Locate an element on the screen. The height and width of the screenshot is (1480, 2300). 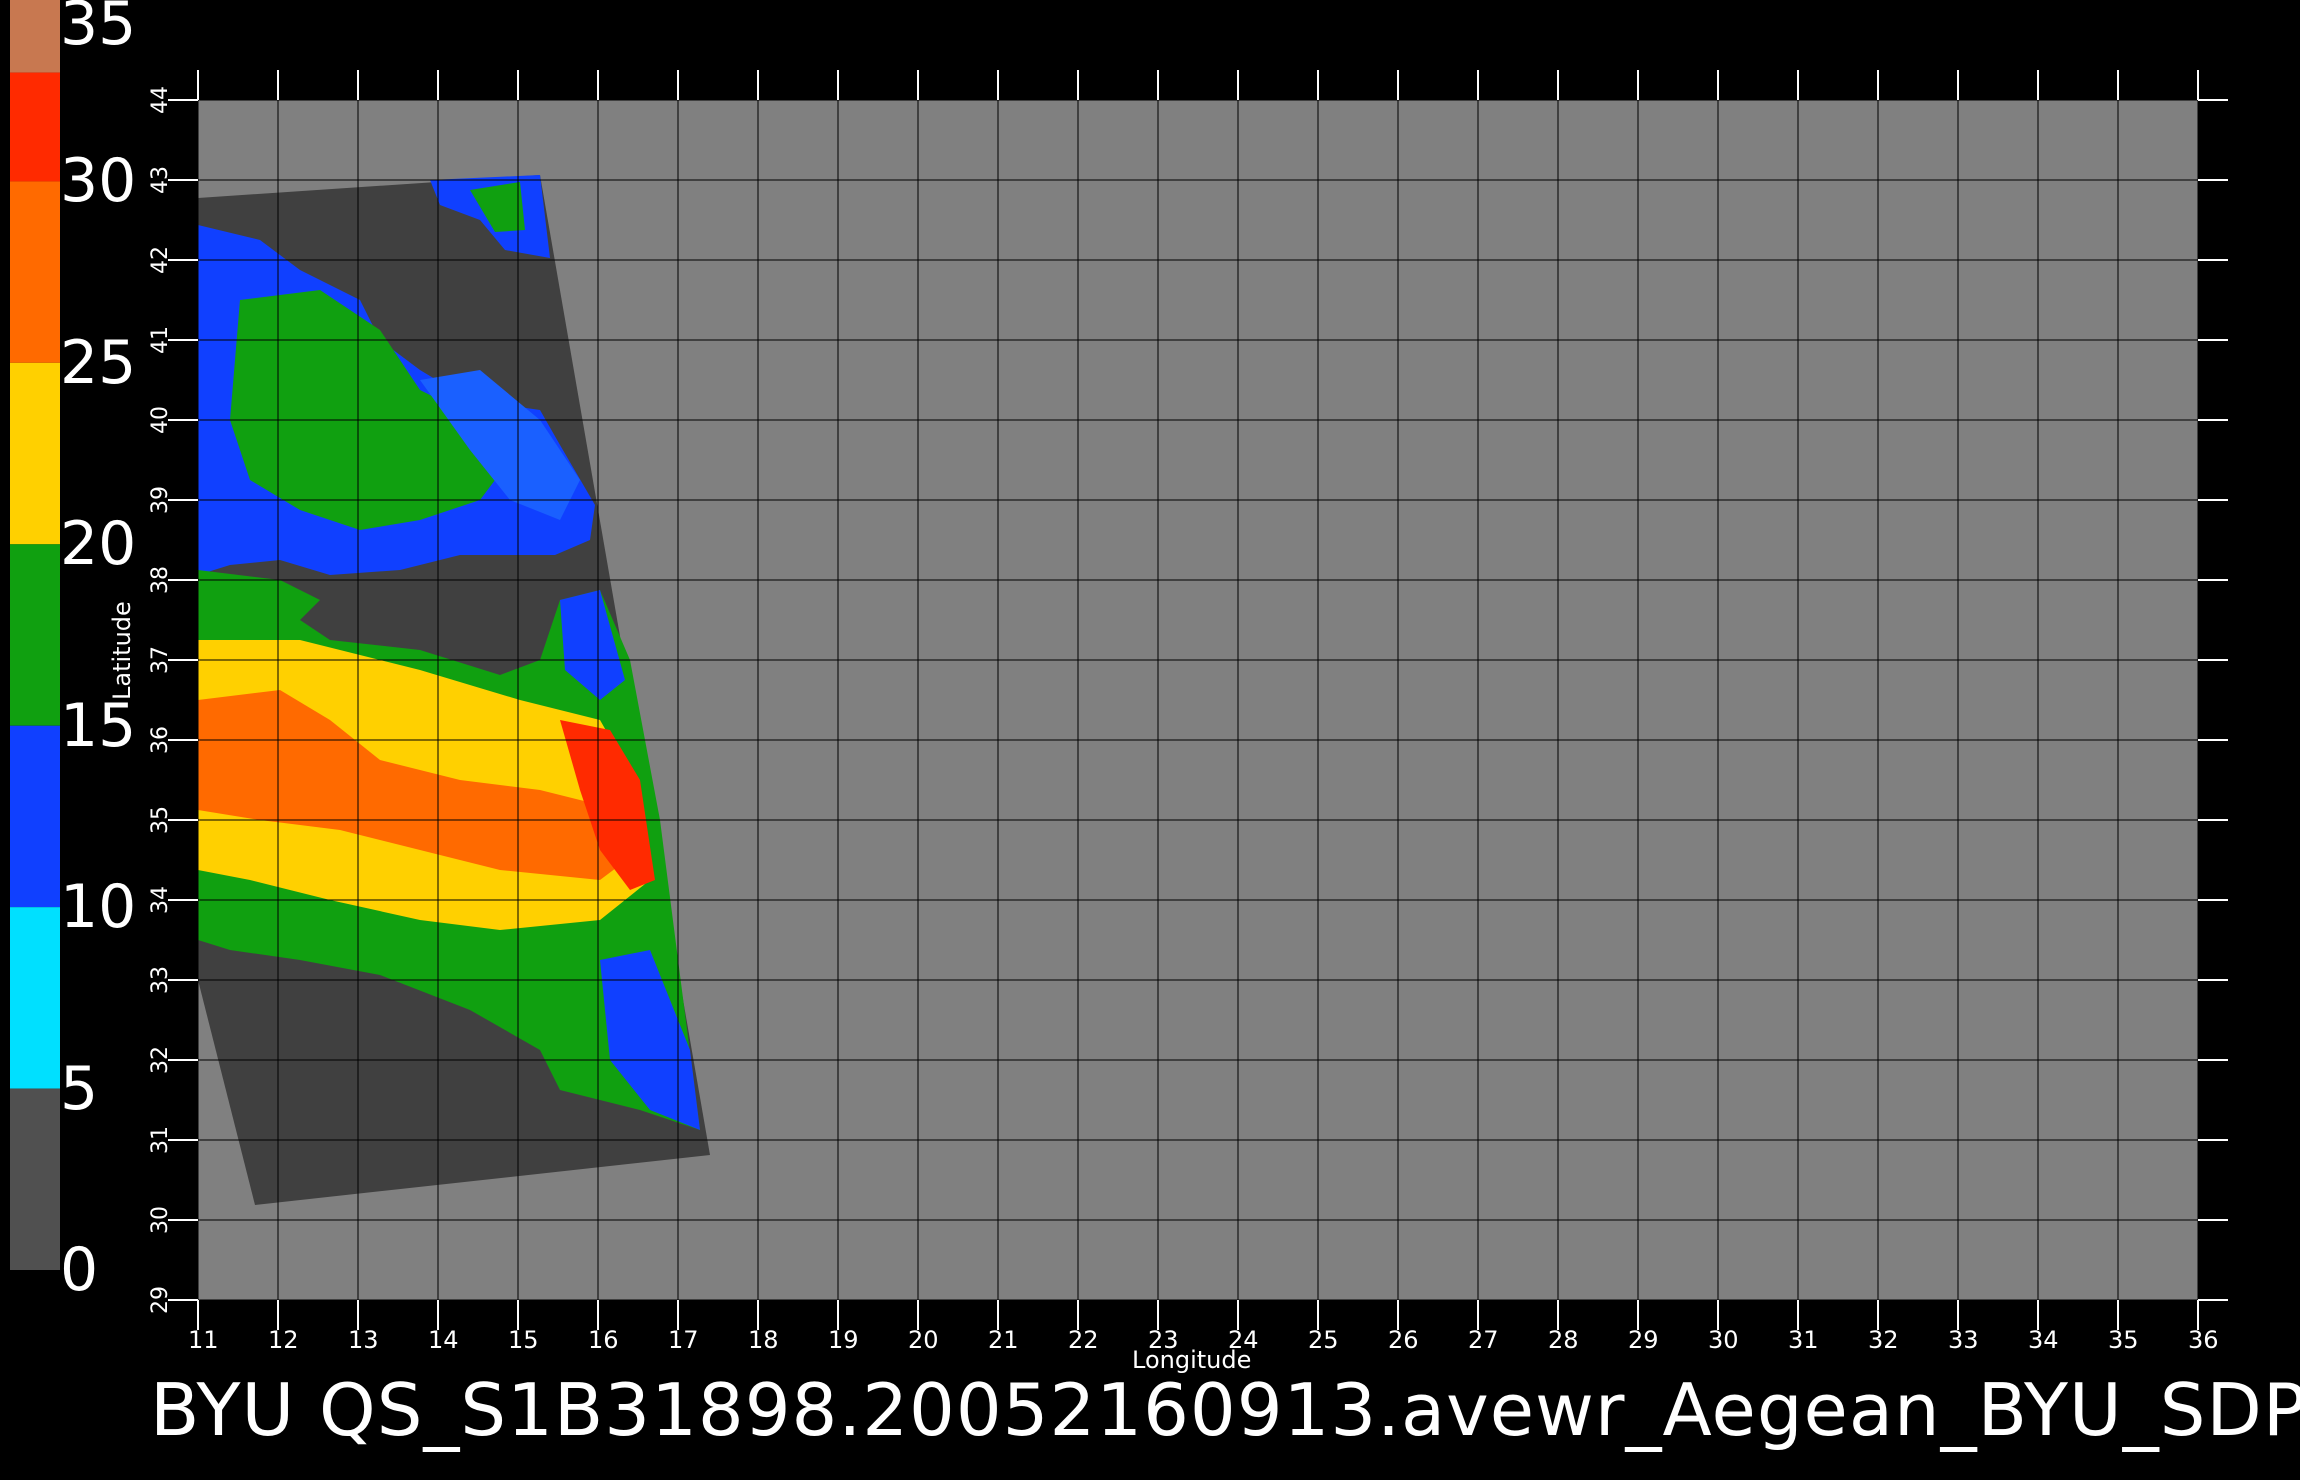
lat-tick-label: 38 is located at coordinates (160, 580).